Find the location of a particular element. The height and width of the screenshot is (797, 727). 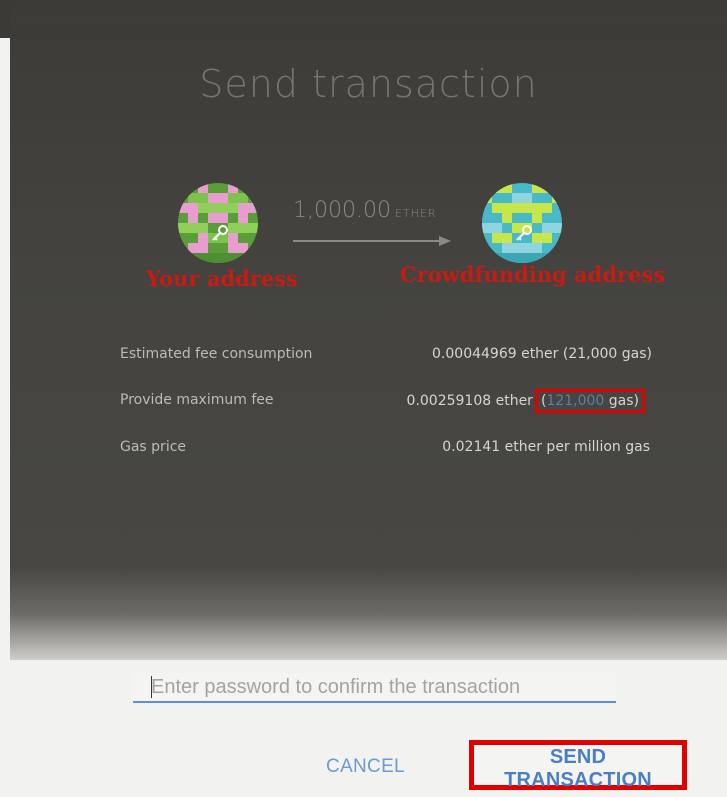

amount-unit: ETHER is located at coordinates (415, 213).